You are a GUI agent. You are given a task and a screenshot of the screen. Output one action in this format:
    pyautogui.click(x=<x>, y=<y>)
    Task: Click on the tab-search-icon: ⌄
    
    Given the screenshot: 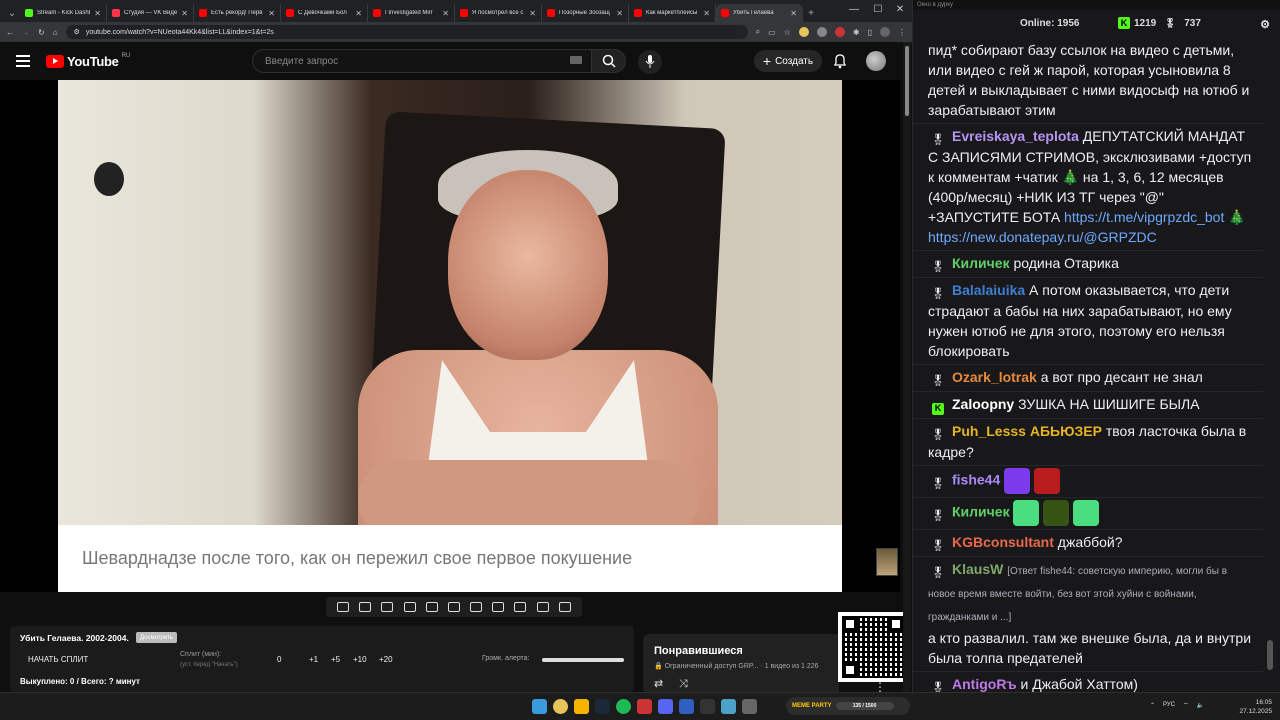 What is the action you would take?
    pyautogui.click(x=12, y=13)
    